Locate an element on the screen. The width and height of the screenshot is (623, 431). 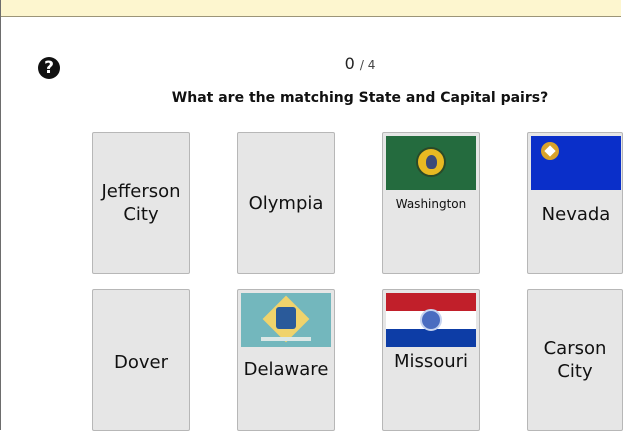
card-label: Jefferson City is located at coordinates (141, 203).